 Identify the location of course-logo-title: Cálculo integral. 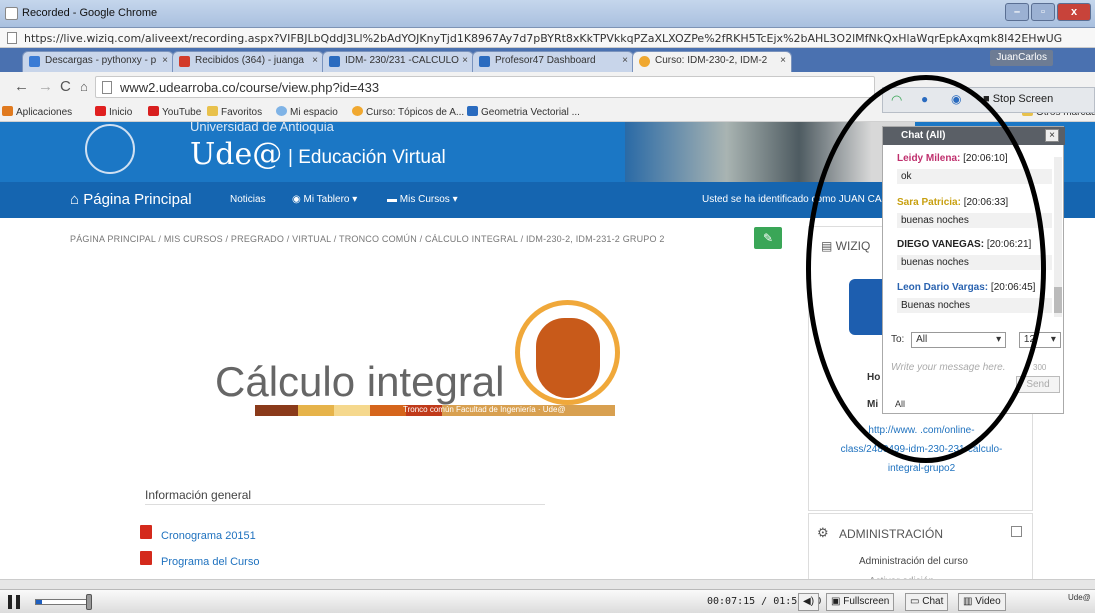
(360, 381).